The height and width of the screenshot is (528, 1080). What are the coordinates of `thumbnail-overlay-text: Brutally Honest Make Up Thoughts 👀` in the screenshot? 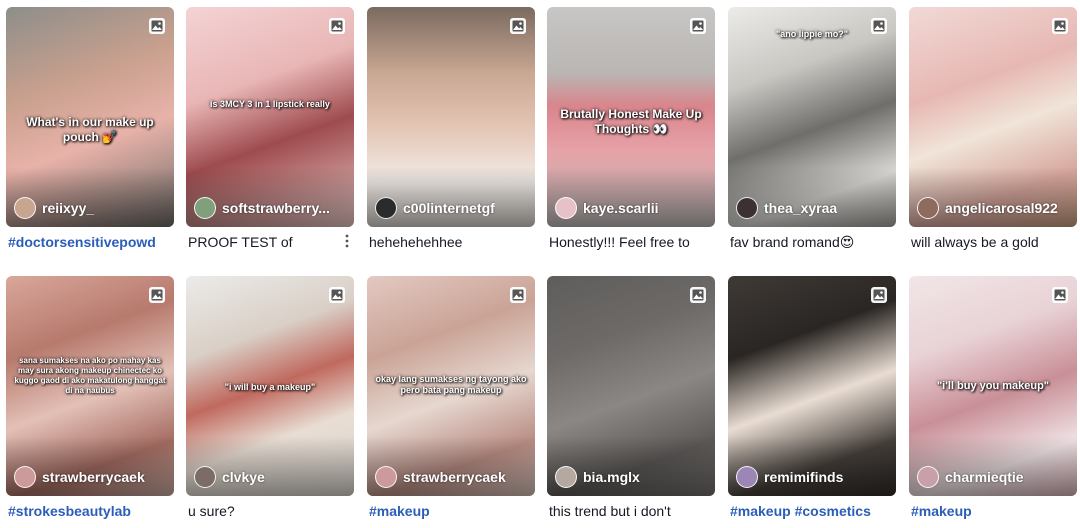 It's located at (631, 121).